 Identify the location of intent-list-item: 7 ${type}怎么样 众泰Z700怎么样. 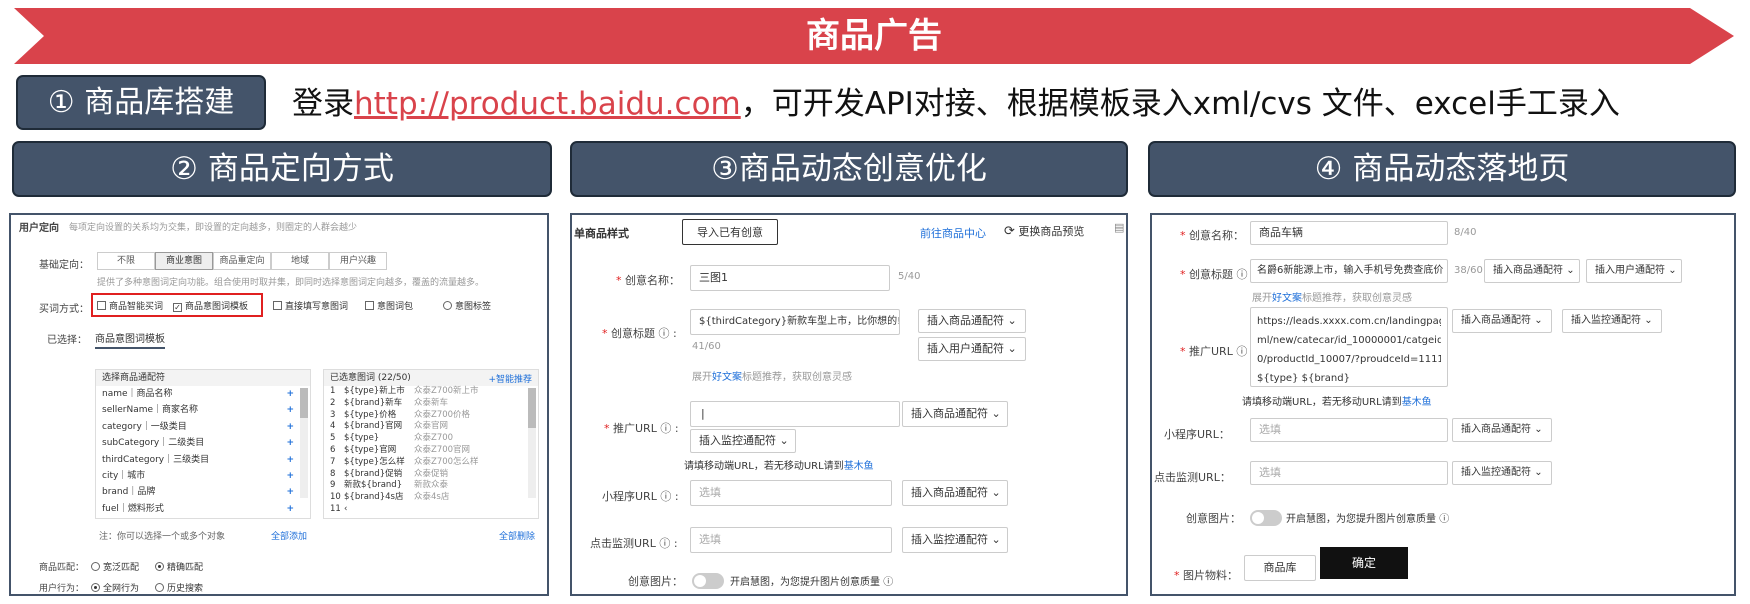
(431, 463).